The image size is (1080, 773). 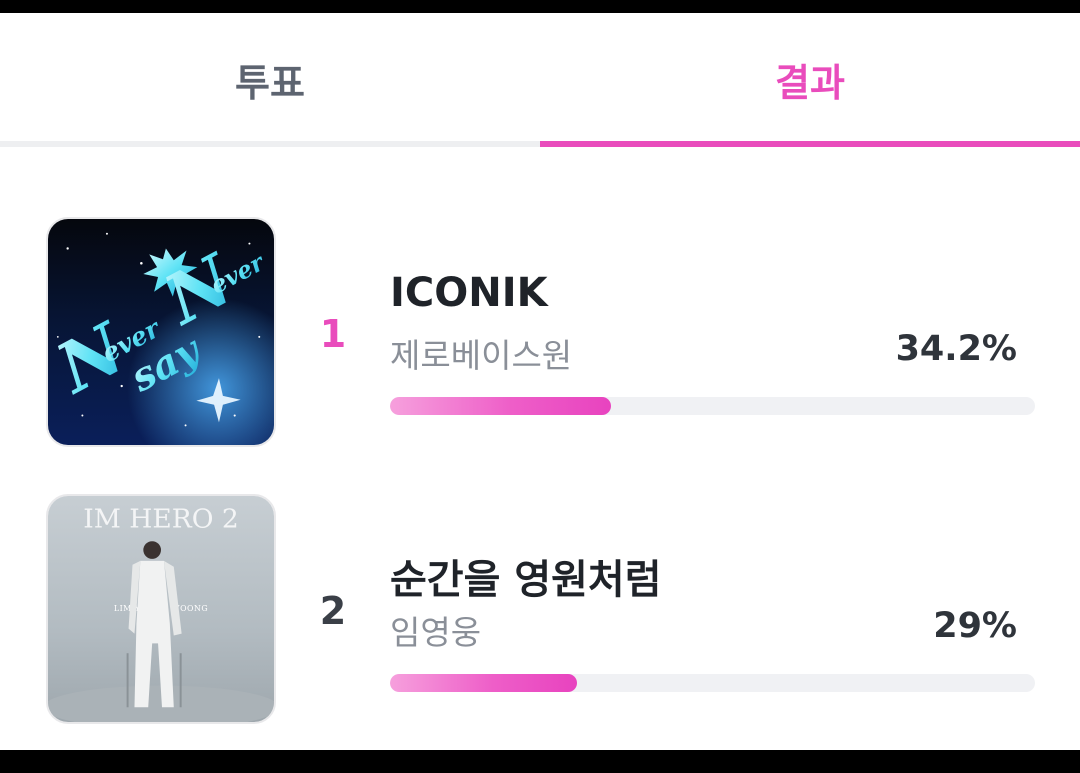 I want to click on rank-number: 1, so click(x=333, y=334).